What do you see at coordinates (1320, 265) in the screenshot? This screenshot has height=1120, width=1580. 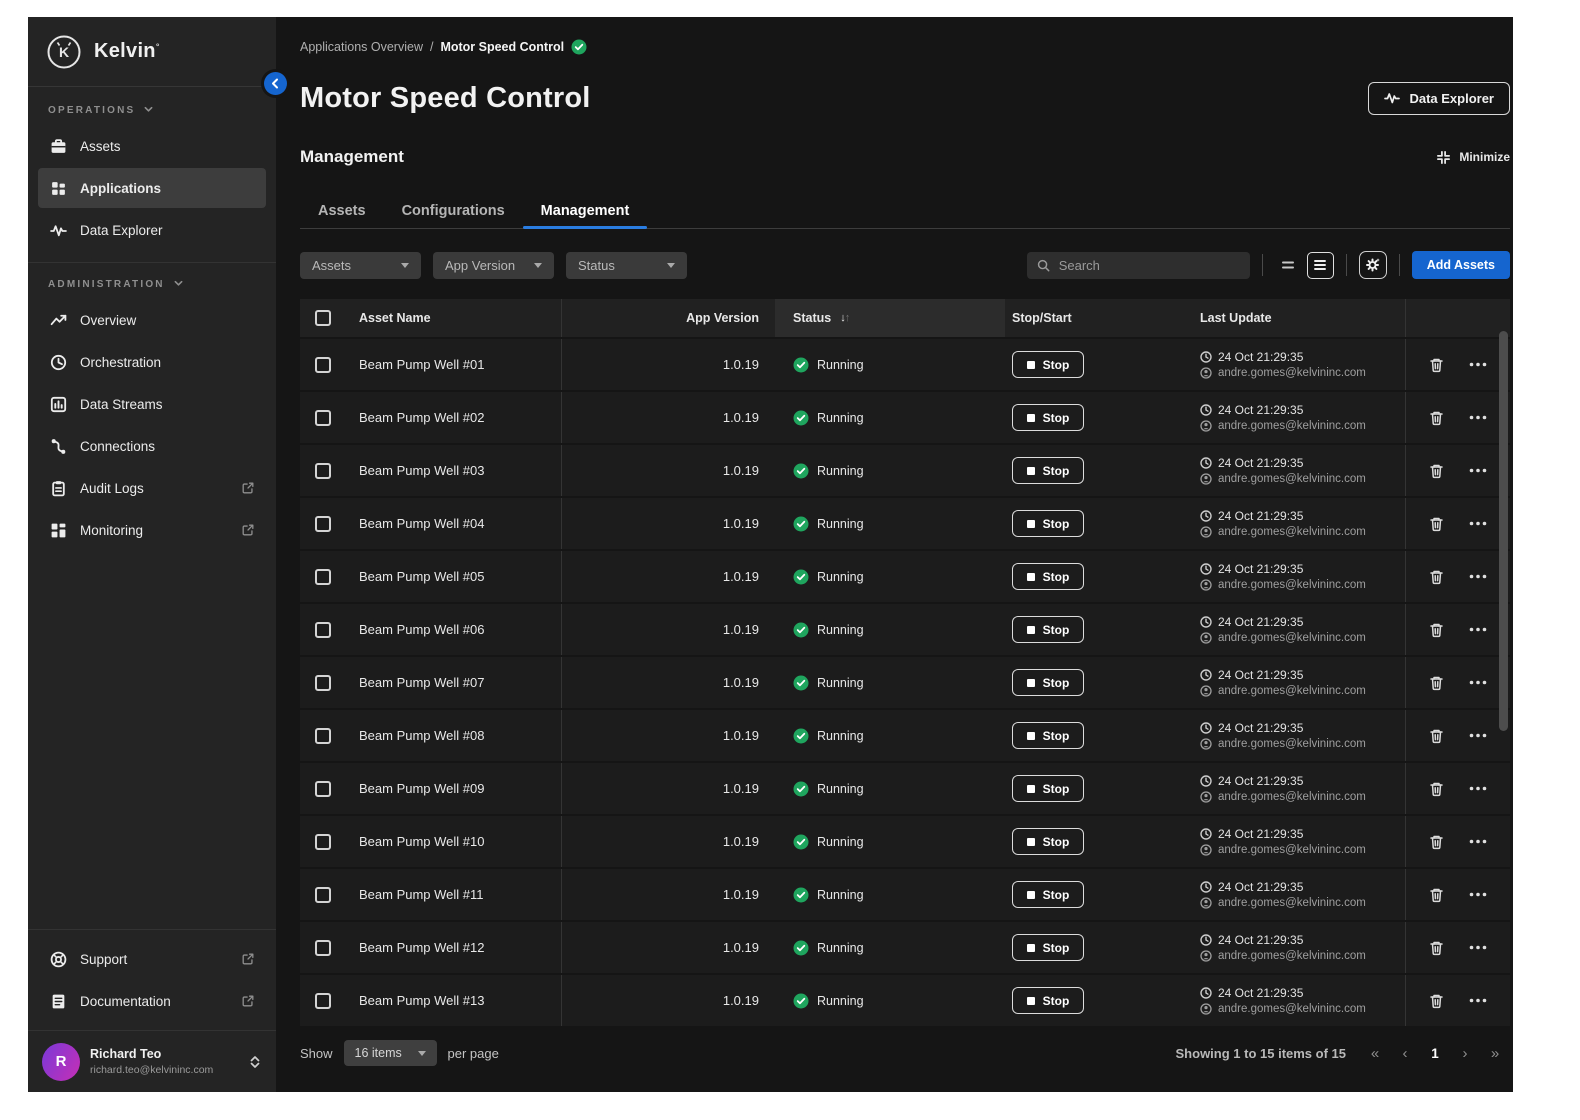 I see `list-view-button` at bounding box center [1320, 265].